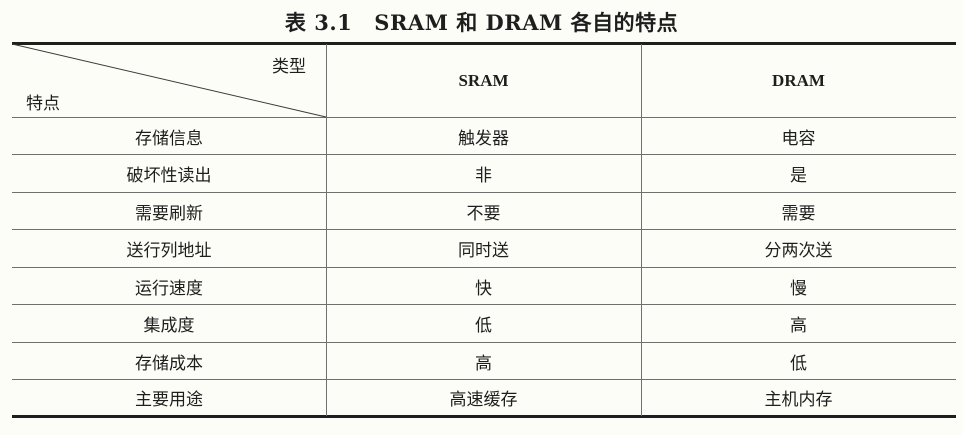 The height and width of the screenshot is (435, 963). What do you see at coordinates (169, 400) in the screenshot?
I see `row-feature-cell: 主要用途` at bounding box center [169, 400].